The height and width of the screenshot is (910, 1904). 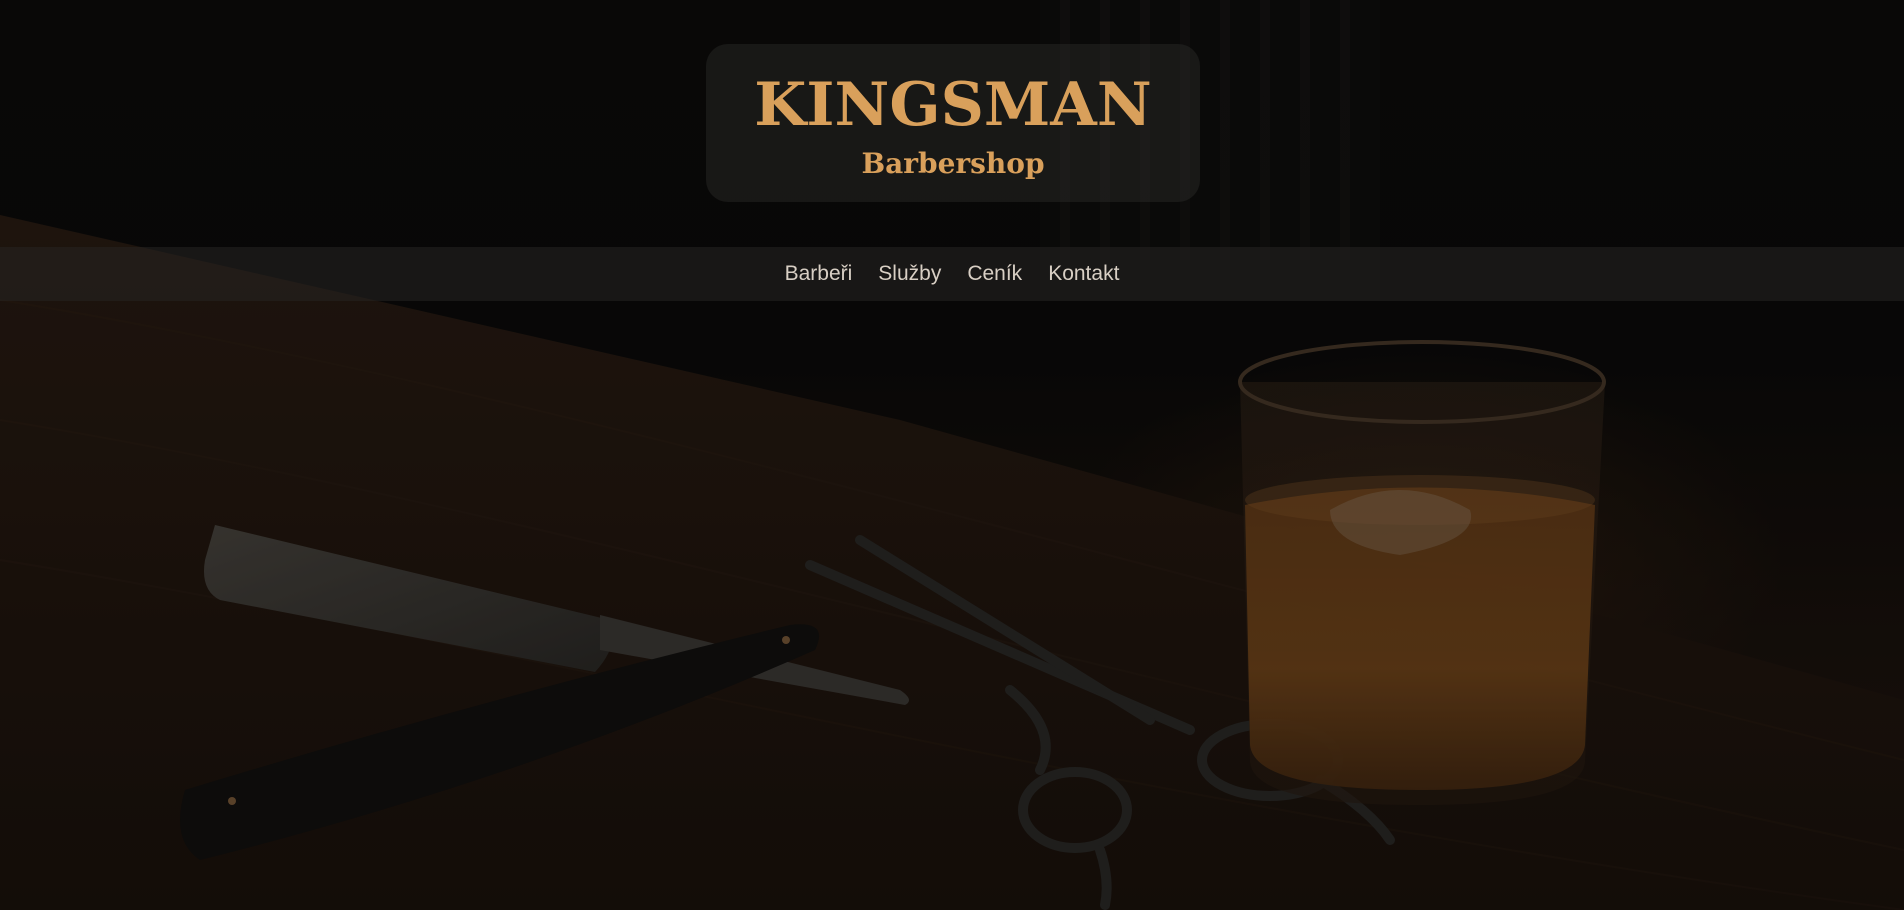 What do you see at coordinates (819, 274) in the screenshot?
I see `nav-item-barbers: Barbeři` at bounding box center [819, 274].